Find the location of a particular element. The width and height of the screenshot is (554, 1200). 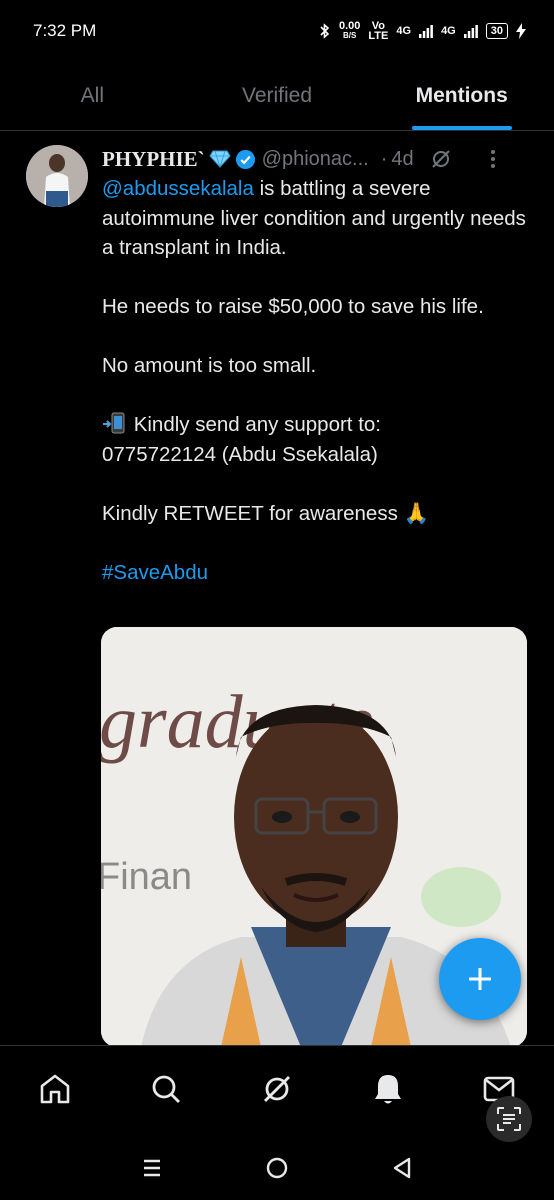

tweet-age: 4d is located at coordinates (402, 159).